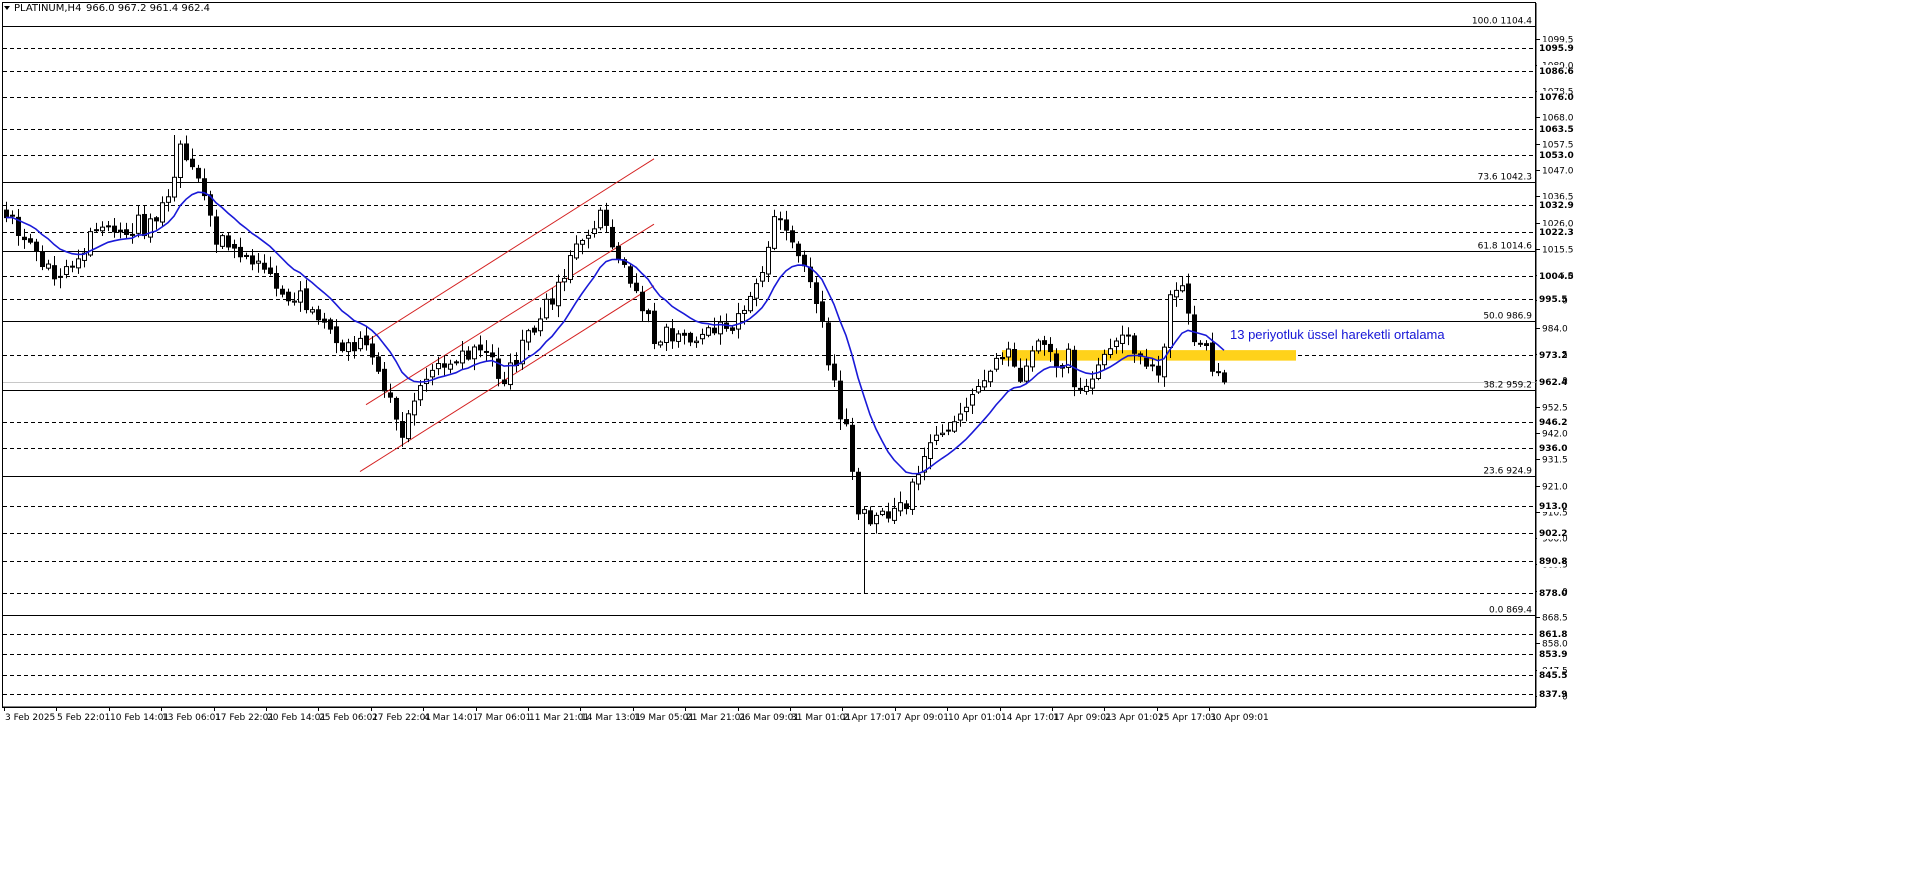 The width and height of the screenshot is (1916, 888). I want to click on price-axis-tick-label: 931.5, so click(1555, 461).